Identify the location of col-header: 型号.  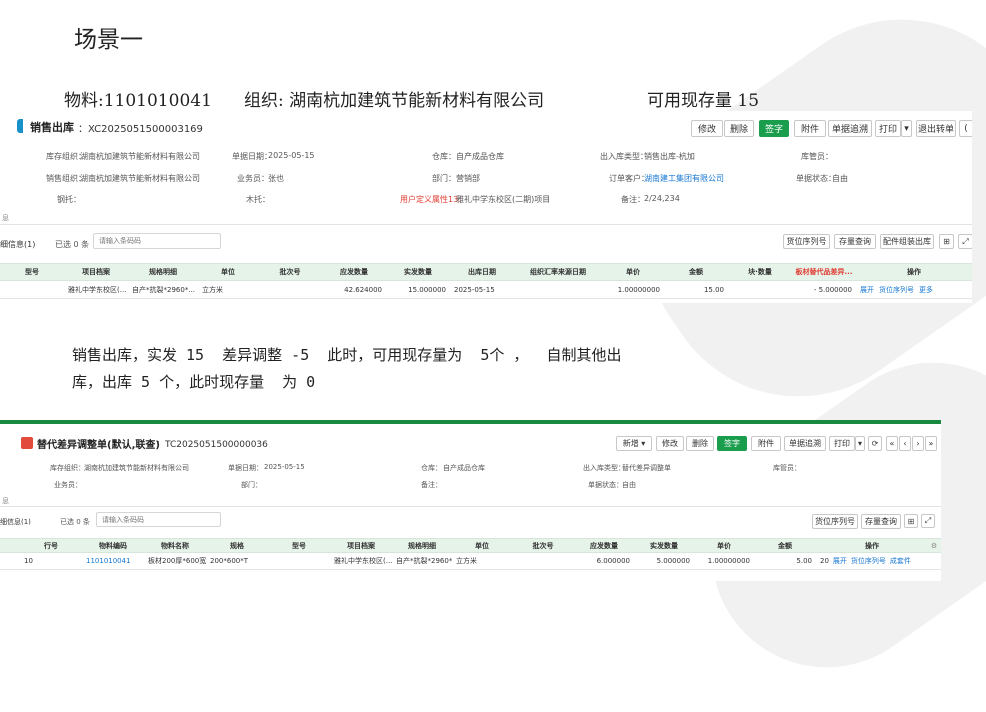
(32, 272).